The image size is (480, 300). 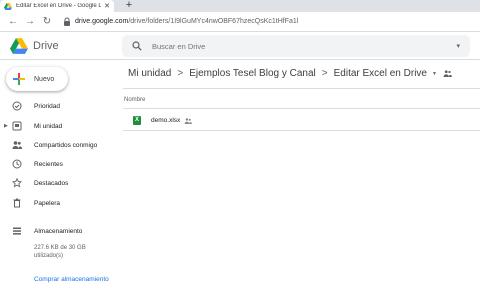 I want to click on new-tab-button: +, so click(x=129, y=6).